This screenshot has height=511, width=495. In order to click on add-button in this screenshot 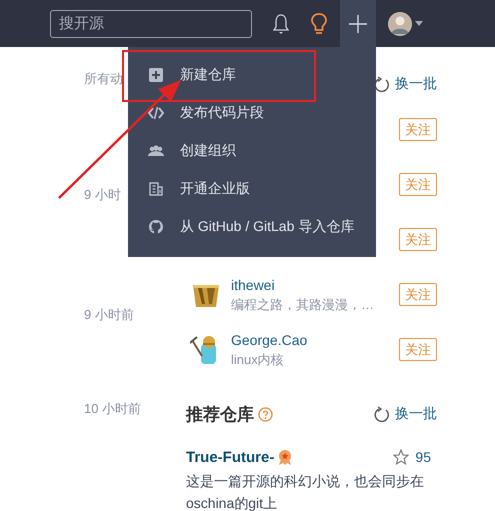, I will do `click(358, 23)`.